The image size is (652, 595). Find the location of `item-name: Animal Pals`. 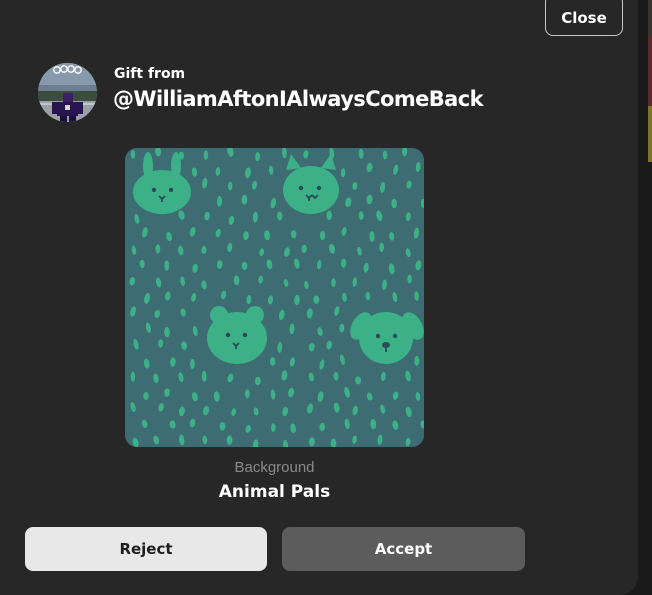

item-name: Animal Pals is located at coordinates (274, 492).